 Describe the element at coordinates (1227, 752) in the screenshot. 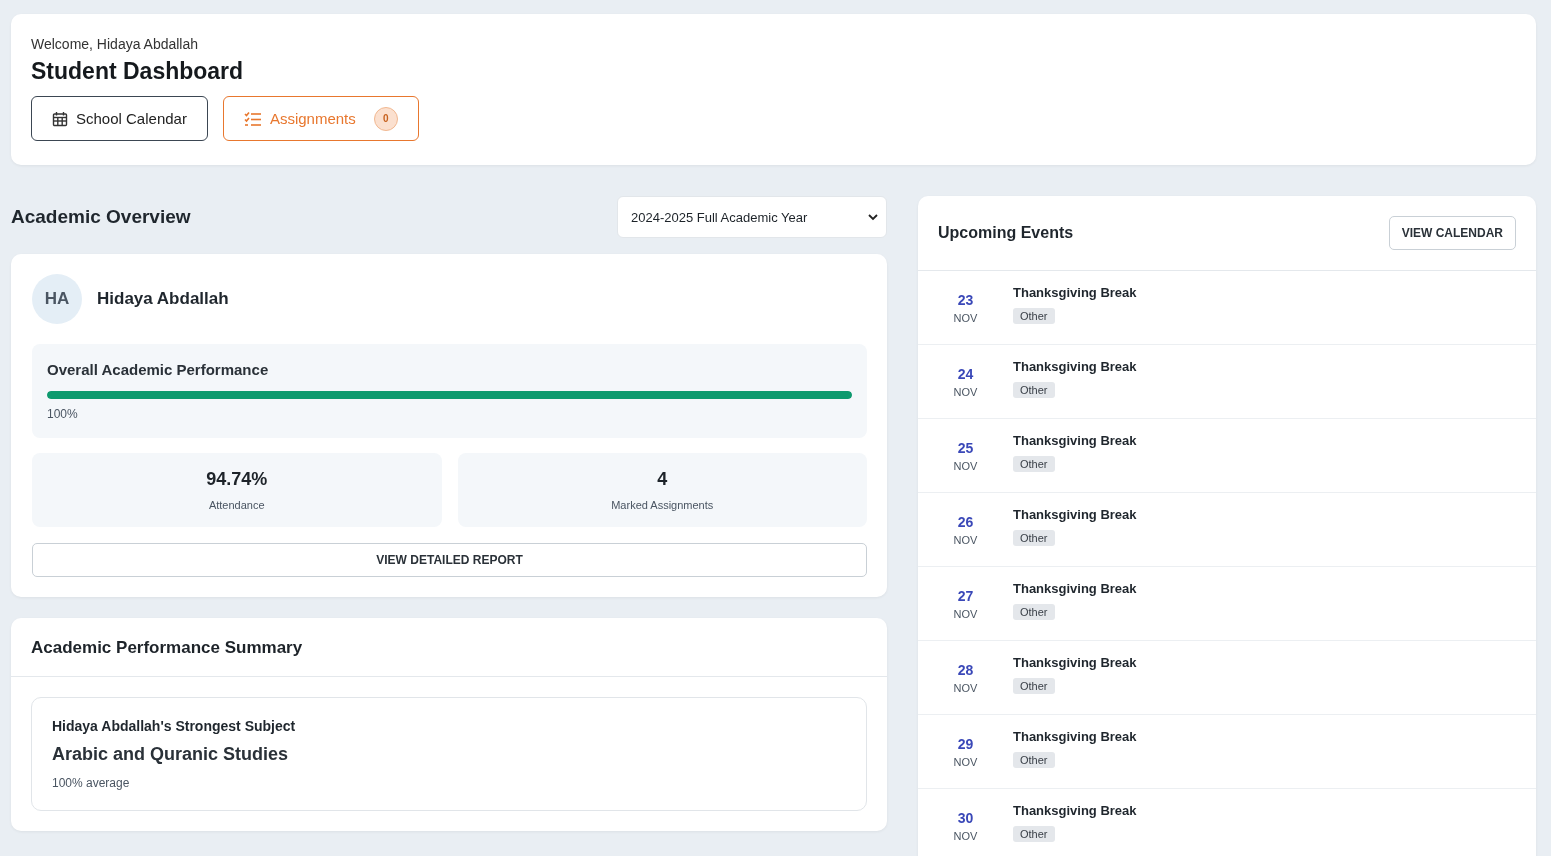

I see `event-row: 29 NOV Thanksgiving Break Other` at that location.